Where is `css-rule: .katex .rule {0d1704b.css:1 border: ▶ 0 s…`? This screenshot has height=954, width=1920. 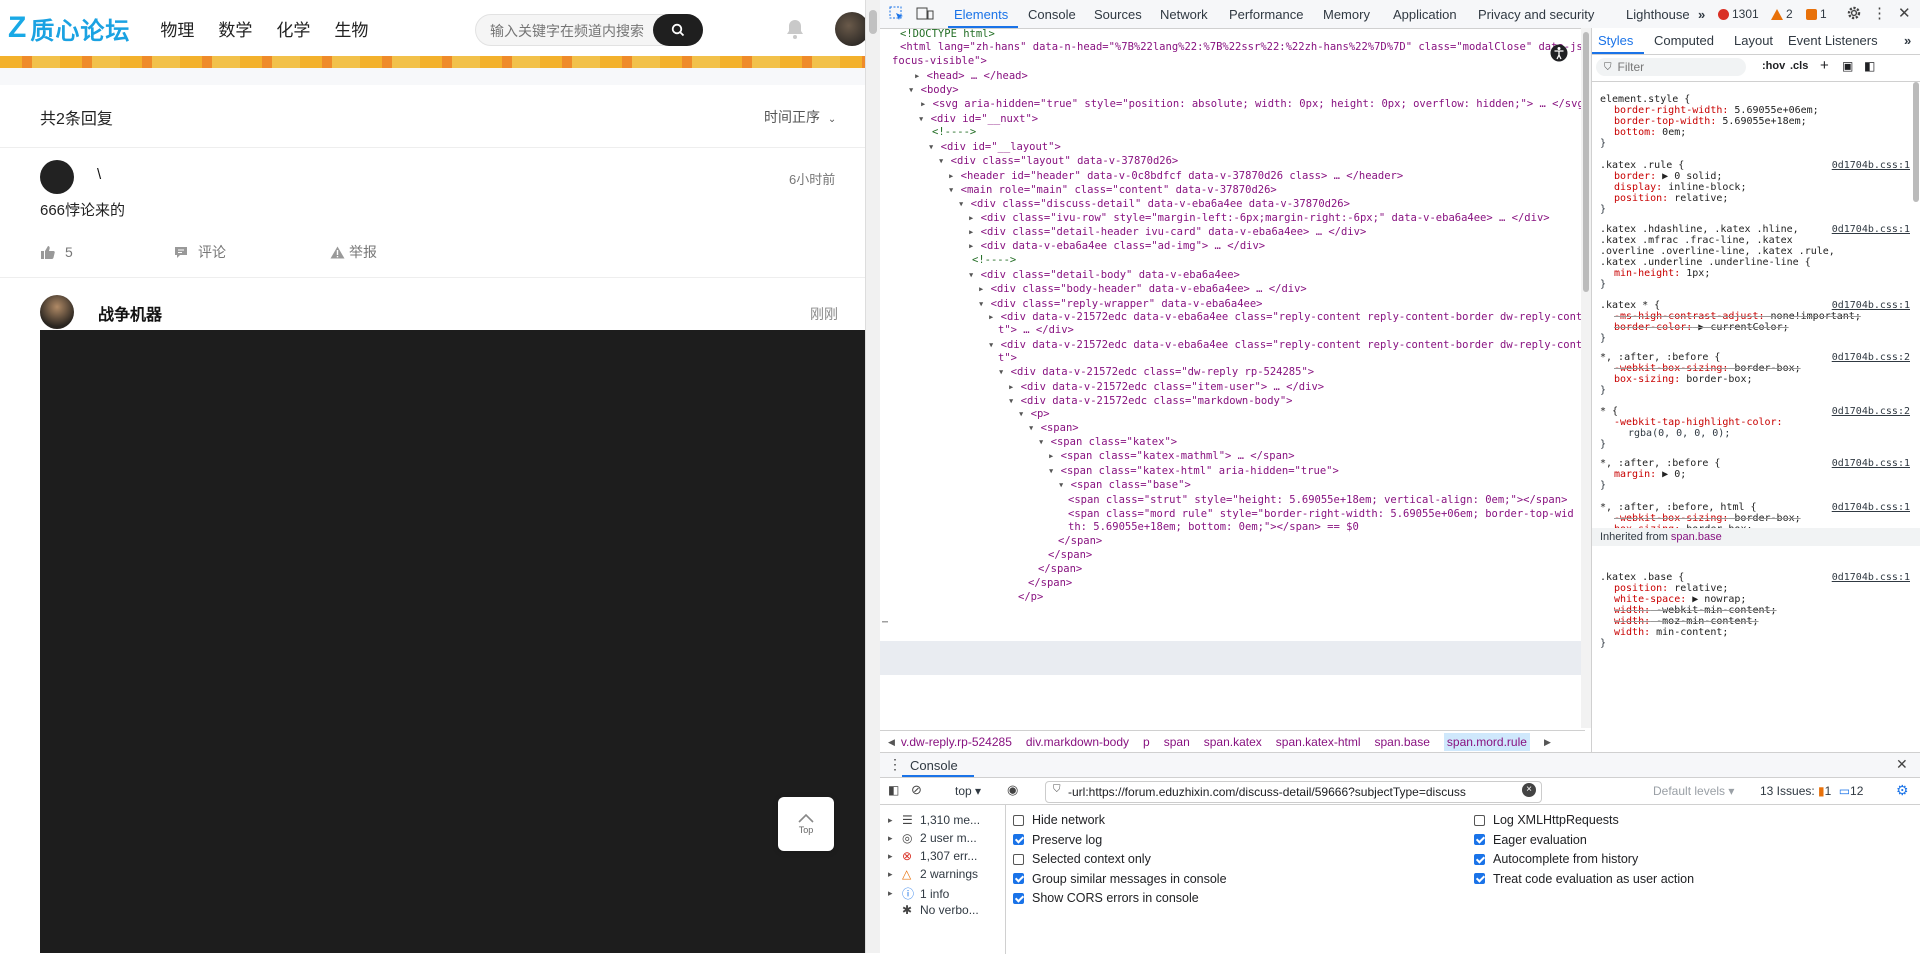 css-rule: .katex .rule {0d1704b.css:1 border: ▶ 0 s… is located at coordinates (1755, 187).